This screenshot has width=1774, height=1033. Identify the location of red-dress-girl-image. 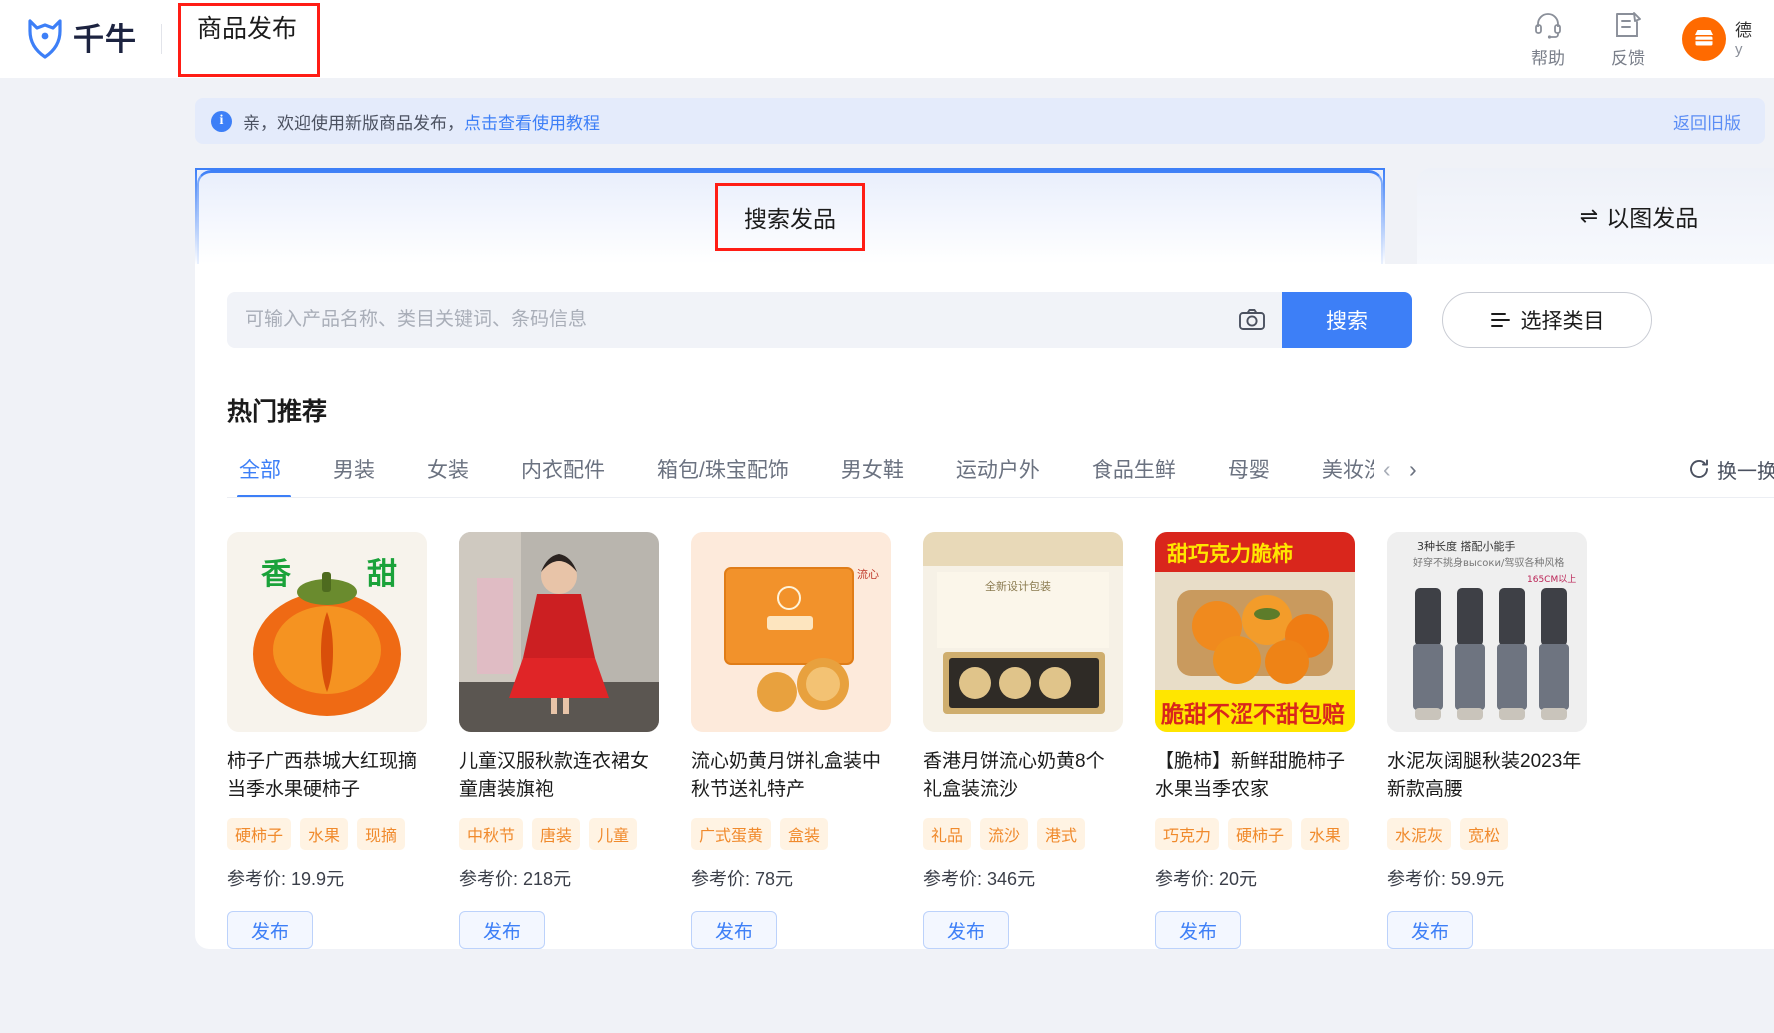
(559, 632).